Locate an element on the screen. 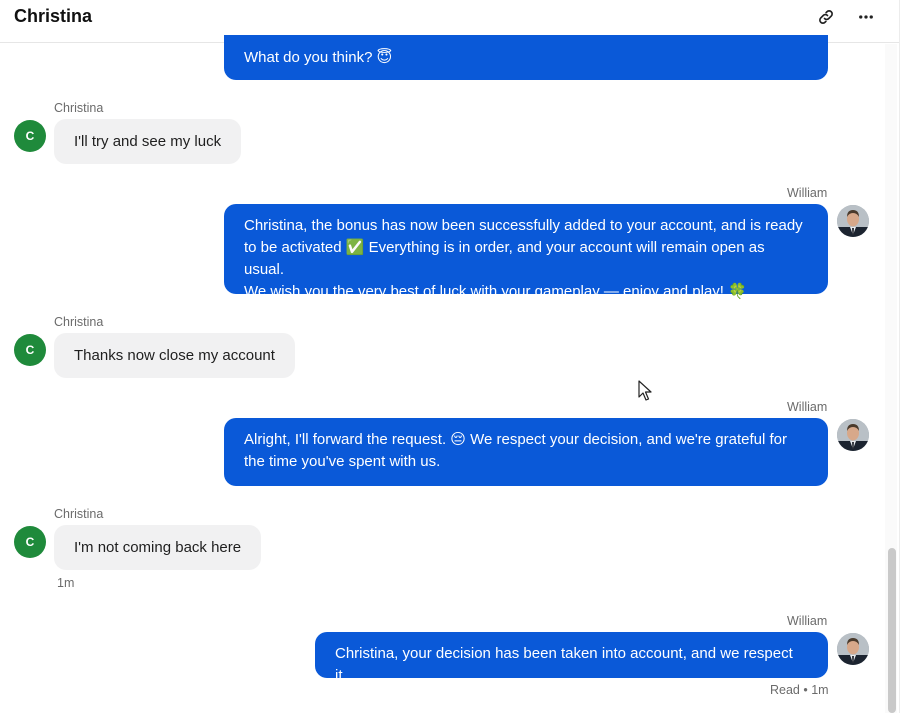  link-icon is located at coordinates (826, 17).